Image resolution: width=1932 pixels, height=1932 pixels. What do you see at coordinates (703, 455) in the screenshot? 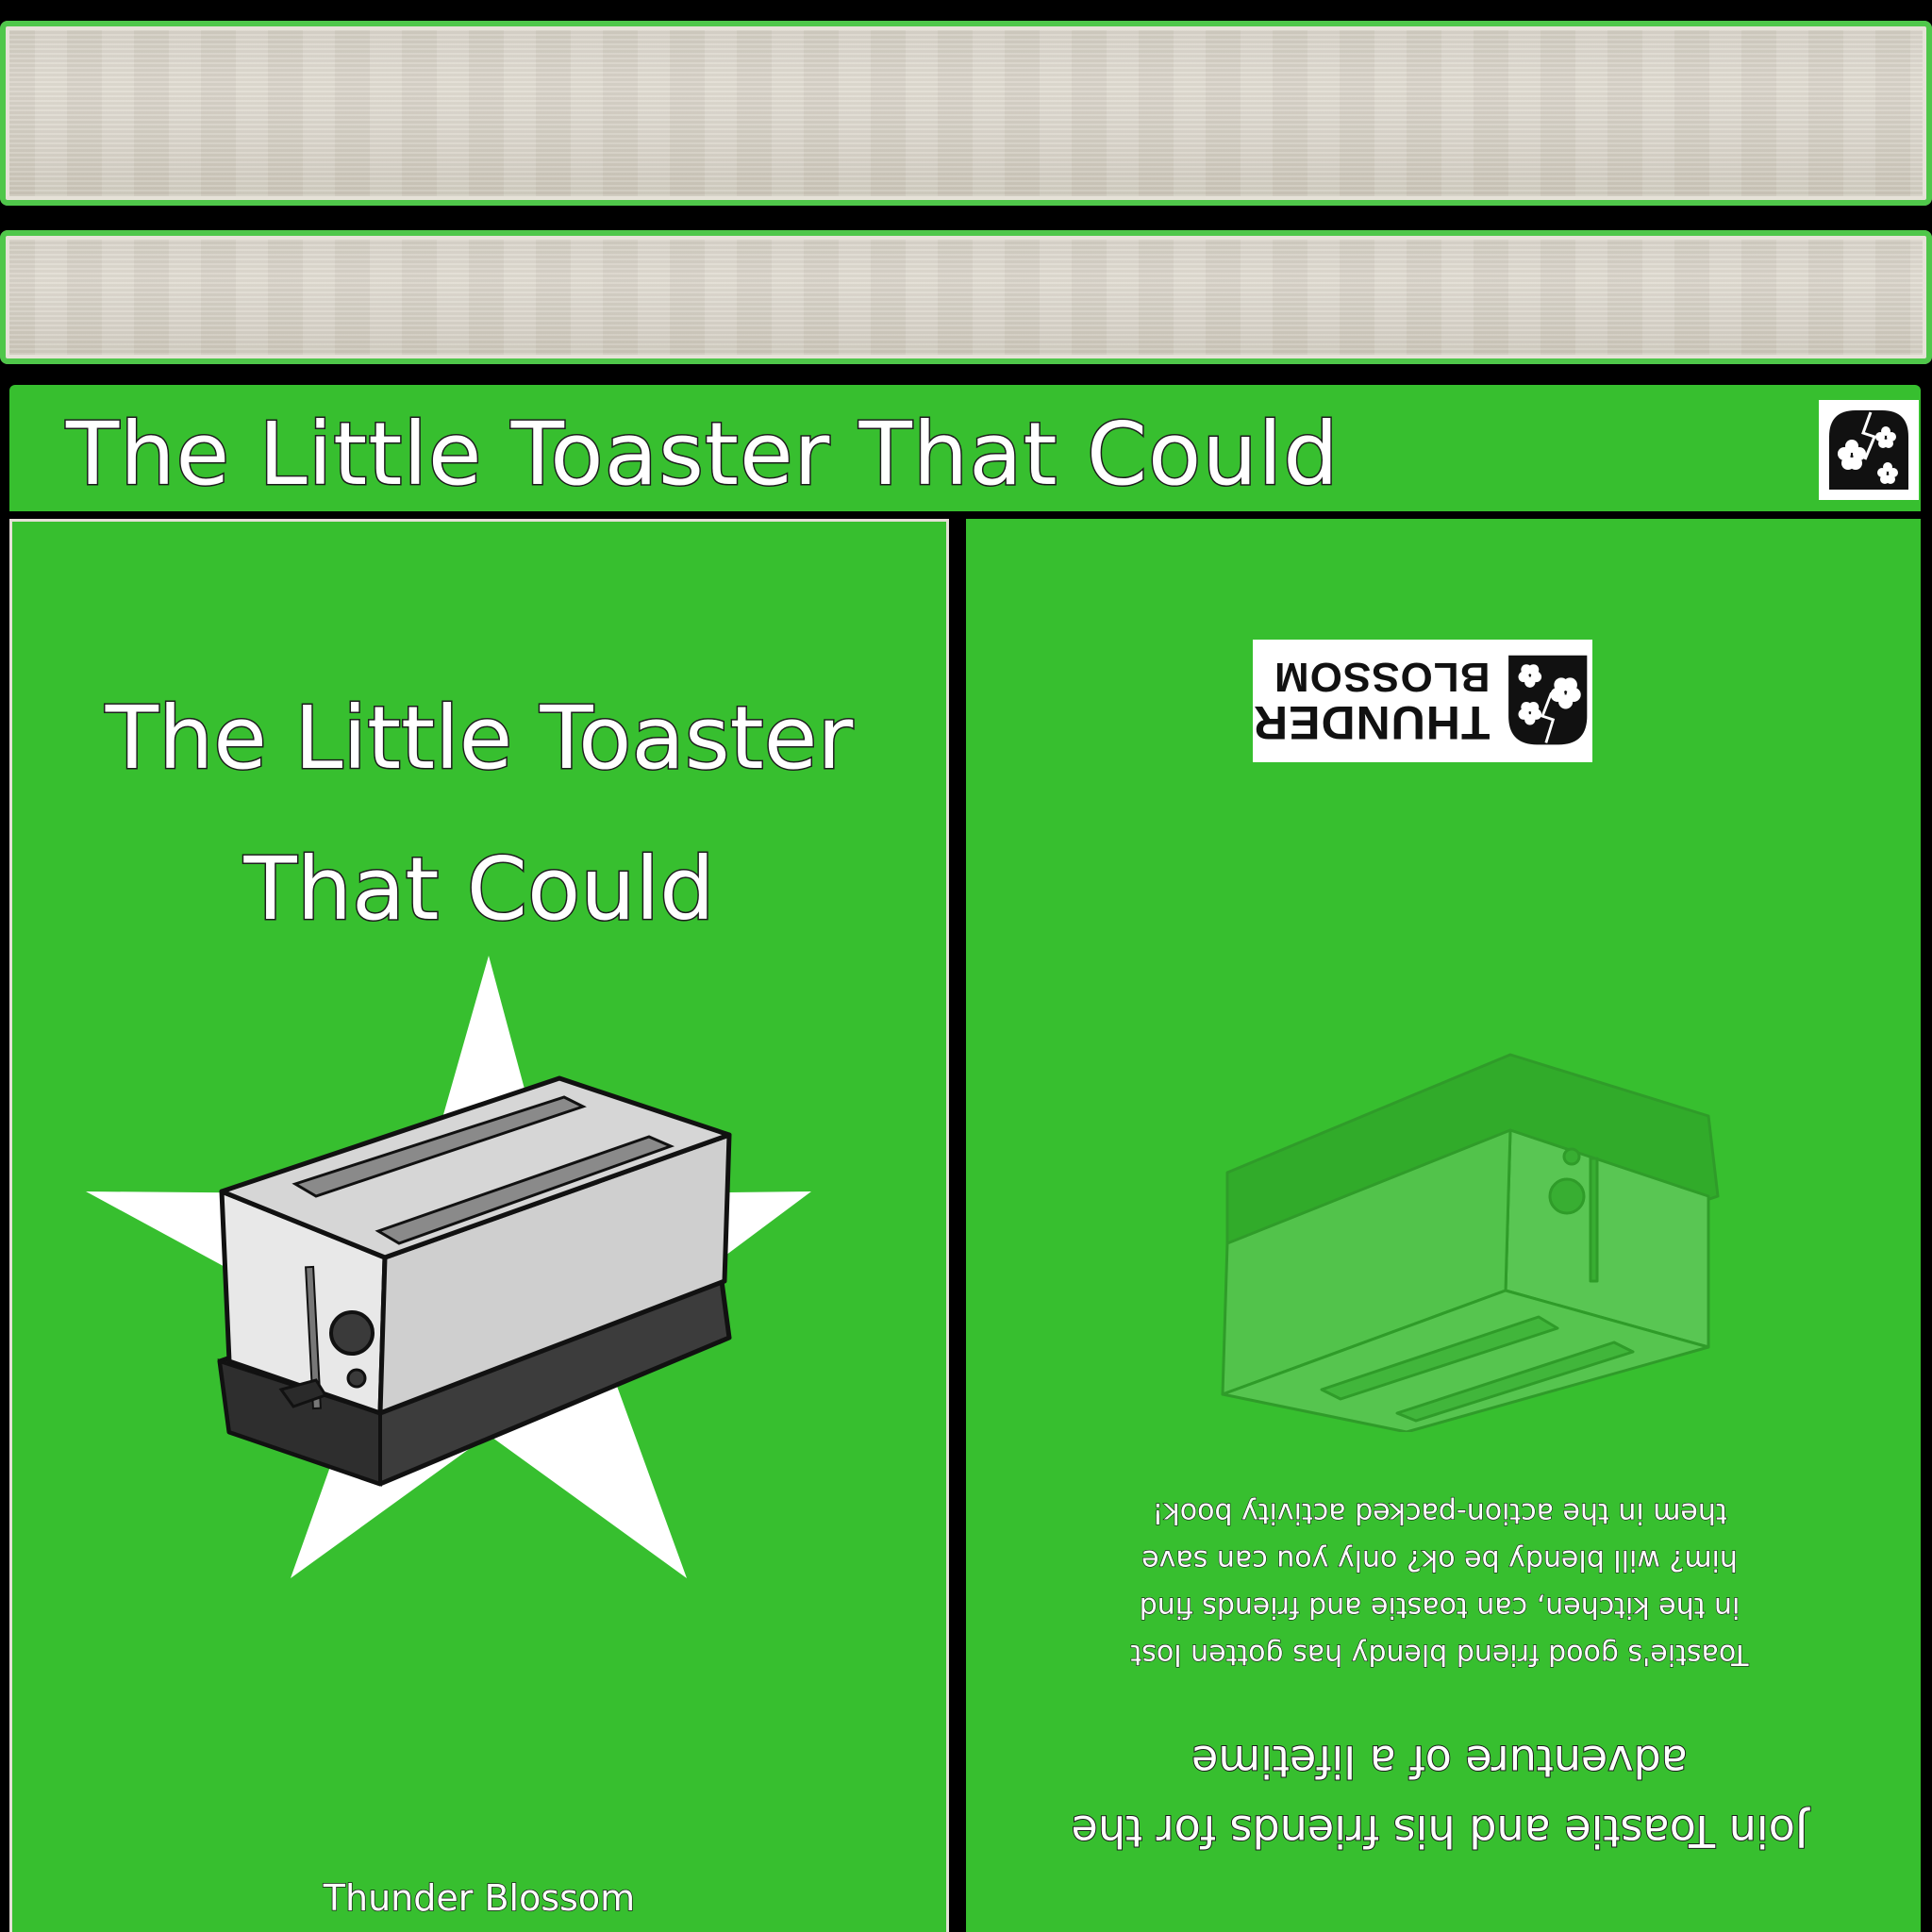
I see `spine-title: The Little Toaster That Could` at bounding box center [703, 455].